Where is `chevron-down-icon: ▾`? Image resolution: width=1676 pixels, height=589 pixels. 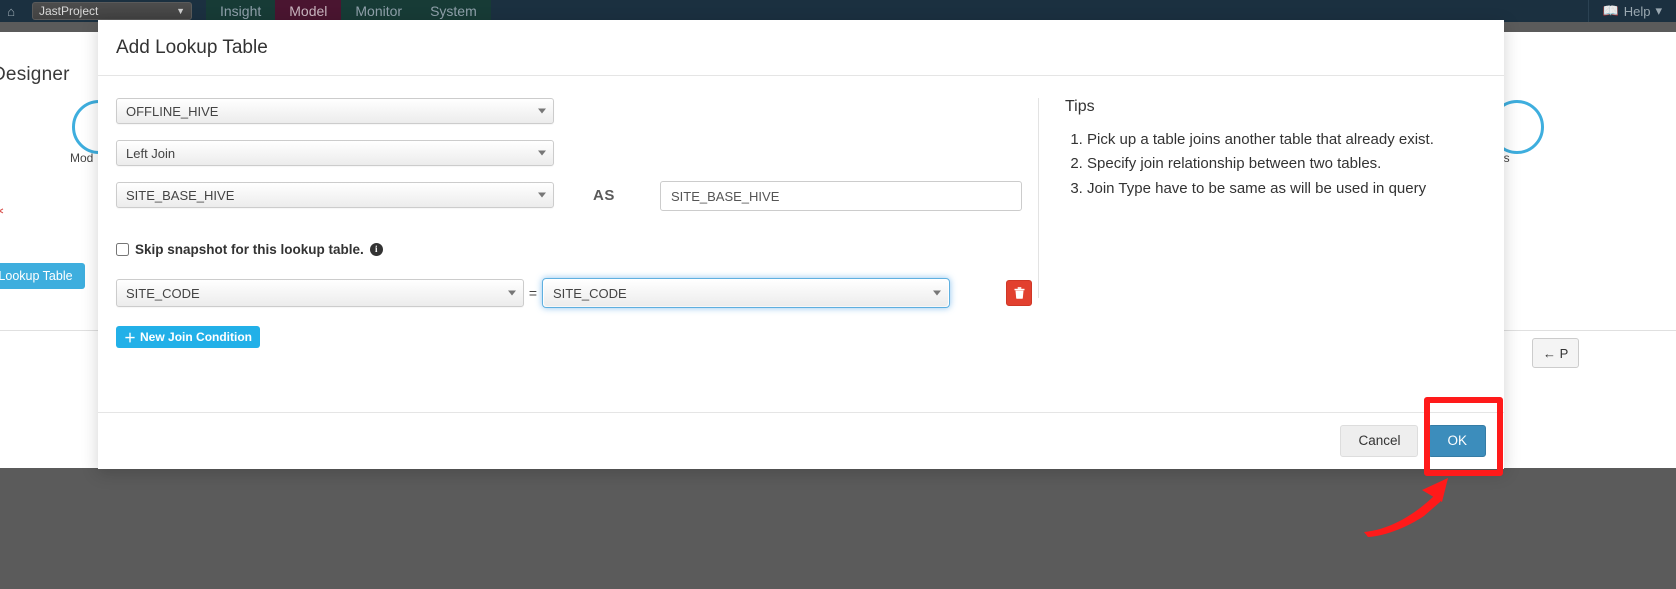
chevron-down-icon: ▾ is located at coordinates (1658, 10).